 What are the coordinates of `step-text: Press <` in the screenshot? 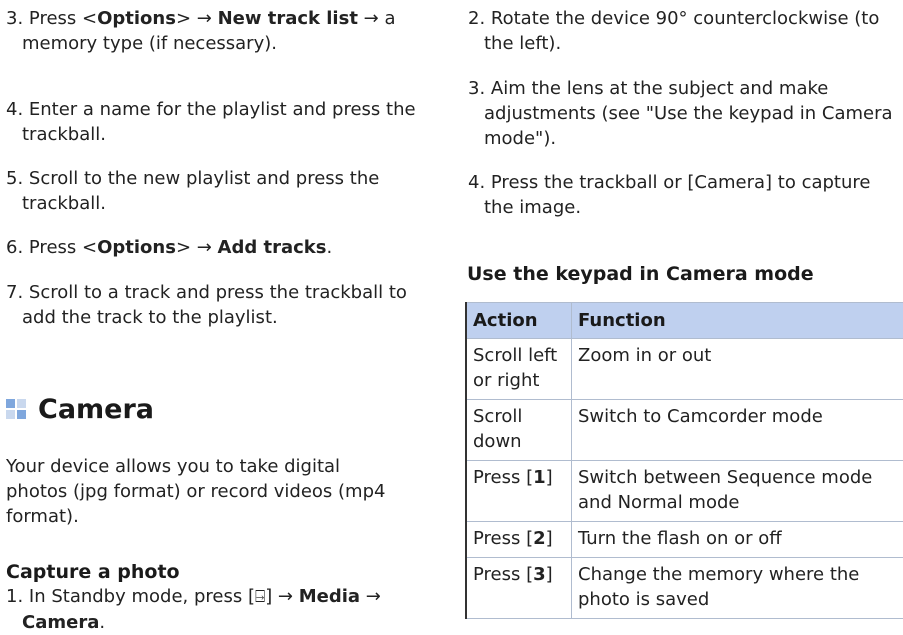 It's located at (63, 18).